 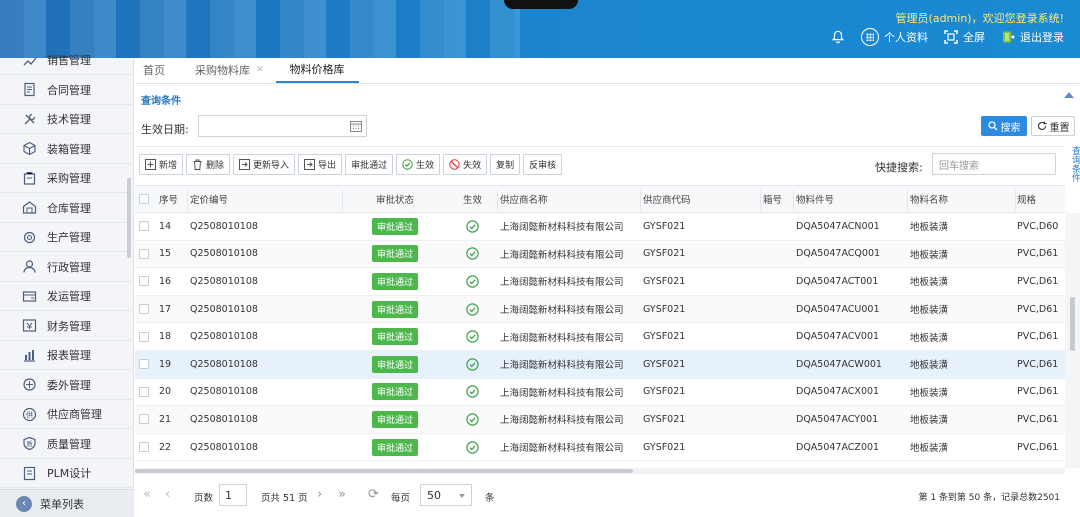 I want to click on sidebar-item-label: 仓库管理, so click(x=69, y=208).